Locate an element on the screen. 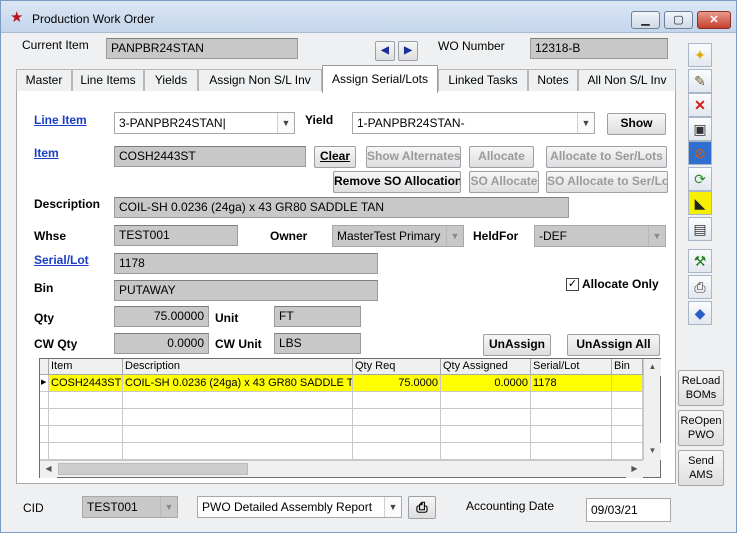  note-icon: ◣ is located at coordinates (700, 203).